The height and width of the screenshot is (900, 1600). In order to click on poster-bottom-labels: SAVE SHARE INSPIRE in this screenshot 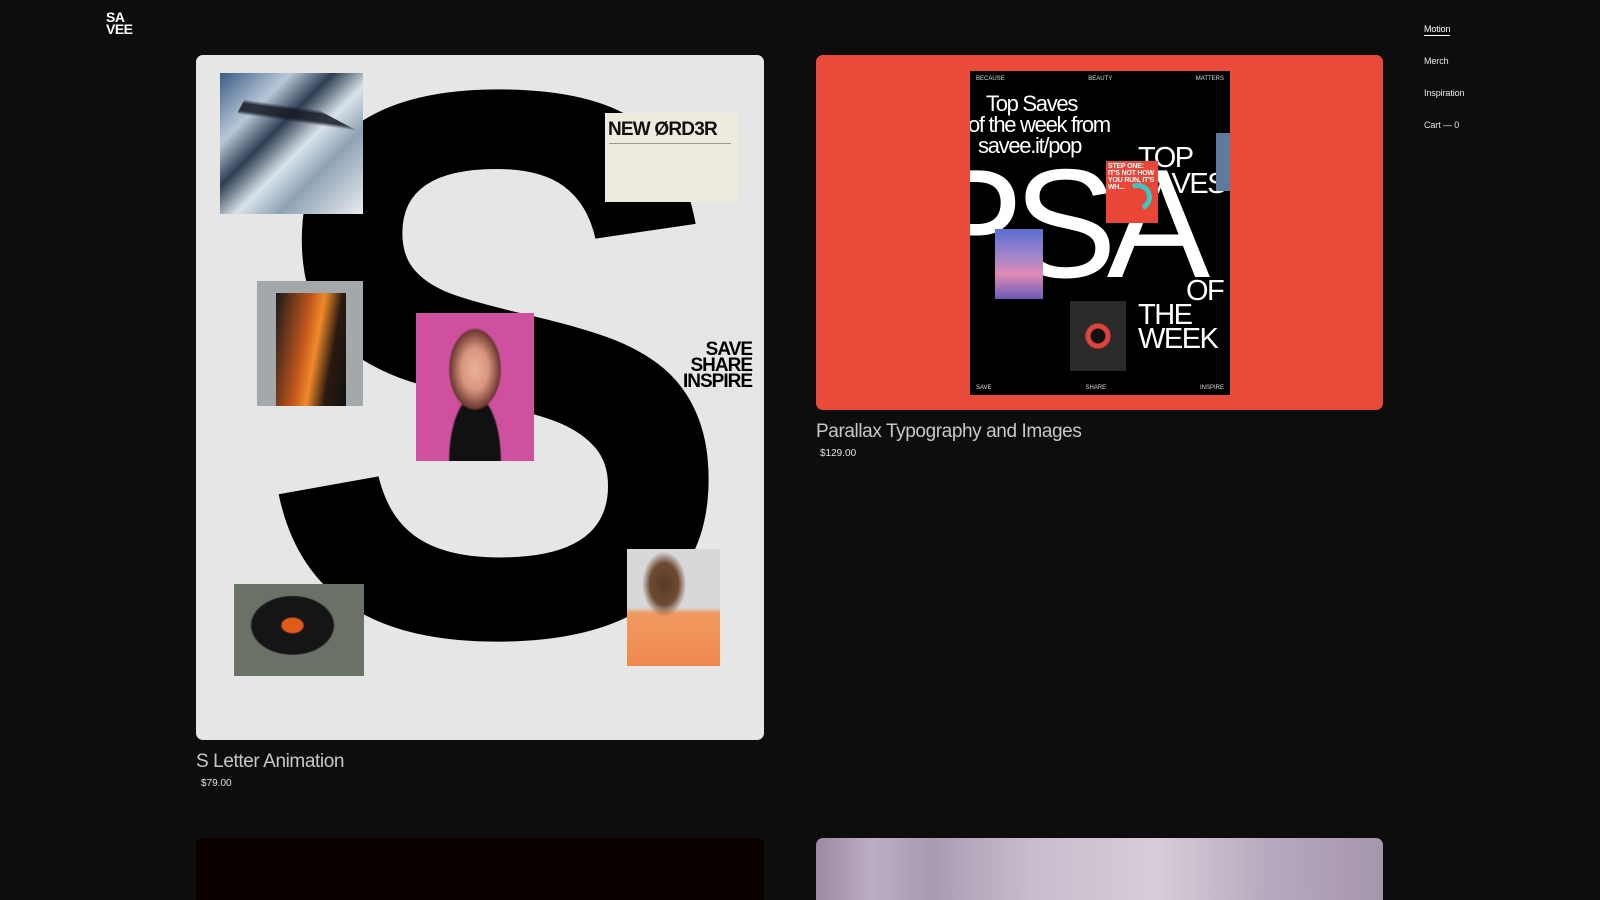, I will do `click(1100, 388)`.